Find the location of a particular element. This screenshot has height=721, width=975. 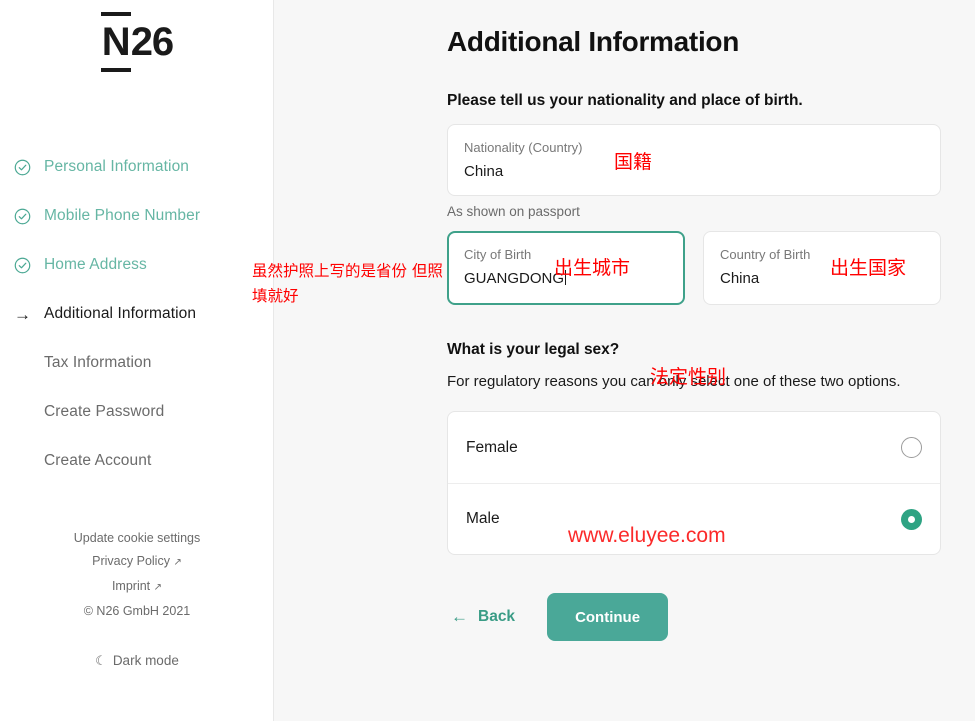

legal-sex-question: What is your legal sex? is located at coordinates (533, 349).